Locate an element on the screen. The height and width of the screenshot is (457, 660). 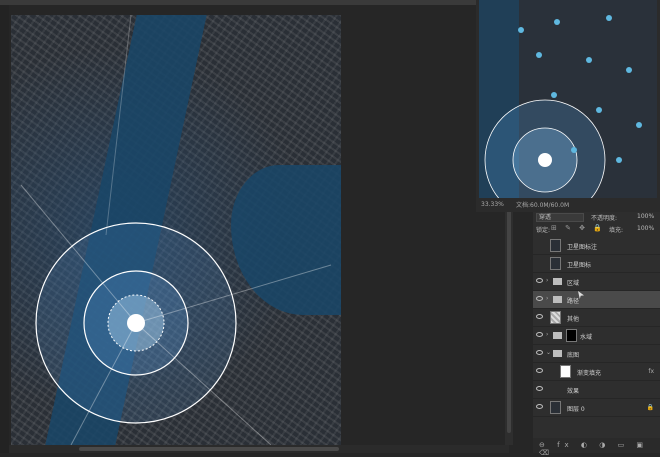
navigator-map is located at coordinates (568, 99).